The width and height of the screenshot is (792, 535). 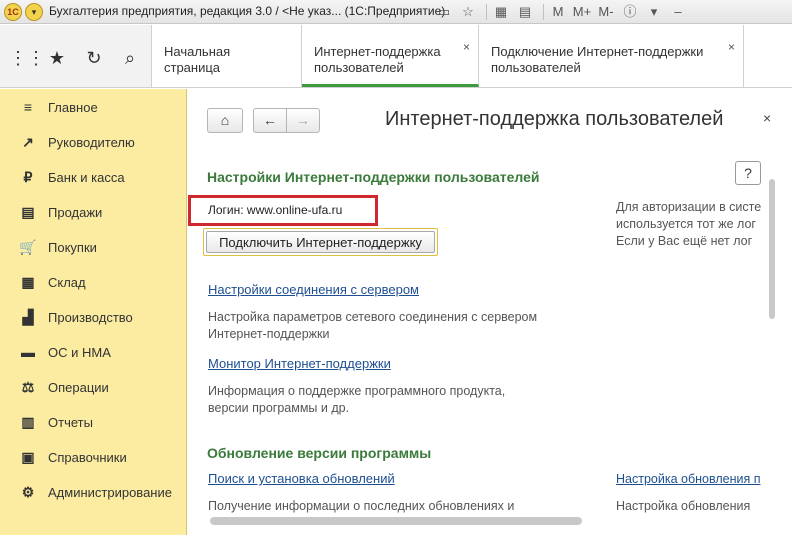 What do you see at coordinates (772, 249) in the screenshot?
I see `scrollbar-thumb` at bounding box center [772, 249].